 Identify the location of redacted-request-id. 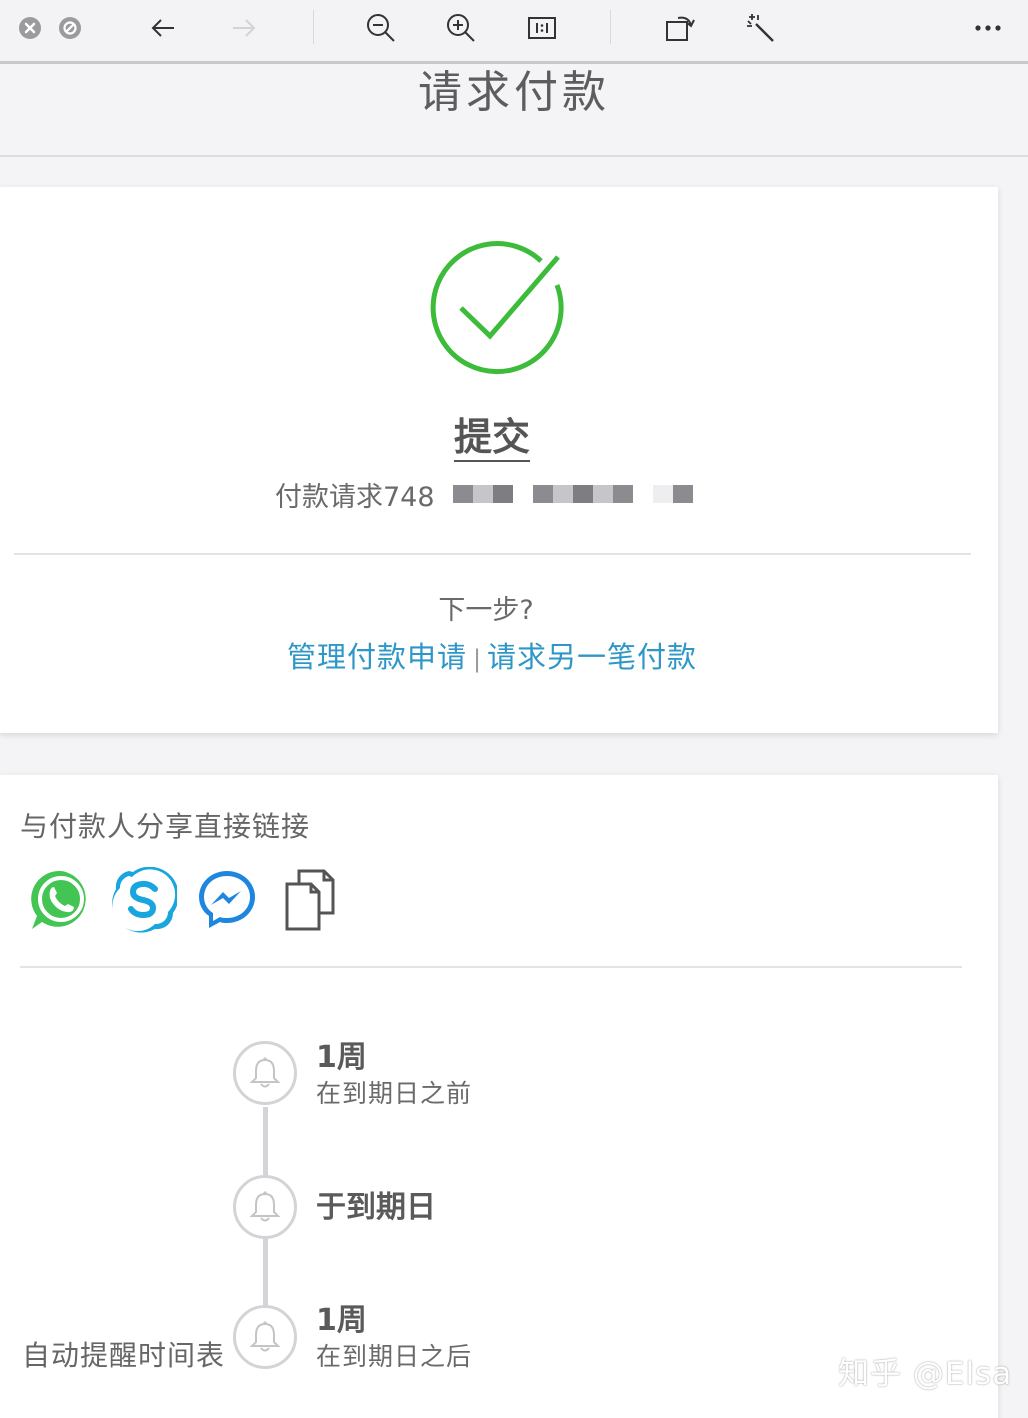
(572, 494).